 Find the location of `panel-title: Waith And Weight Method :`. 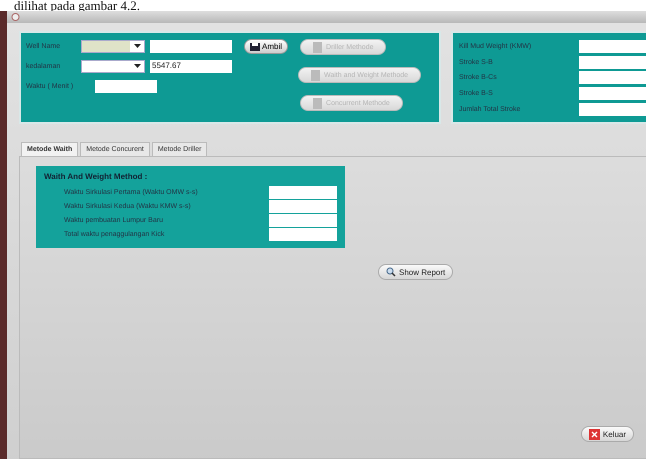

panel-title: Waith And Weight Method : is located at coordinates (96, 176).